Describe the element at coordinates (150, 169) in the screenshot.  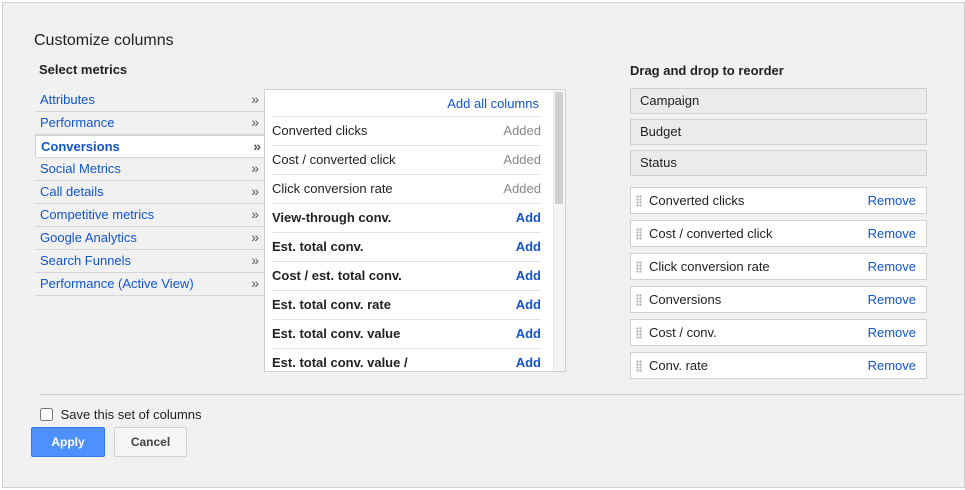
I see `category-item: Social Metrics »` at that location.